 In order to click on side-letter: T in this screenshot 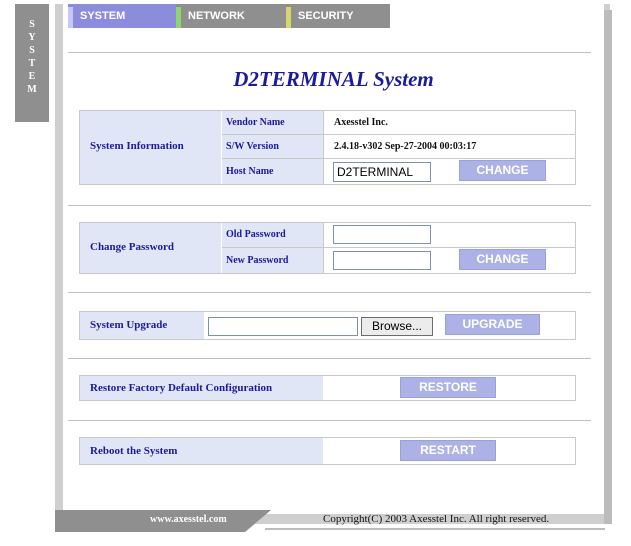, I will do `click(32, 63)`.